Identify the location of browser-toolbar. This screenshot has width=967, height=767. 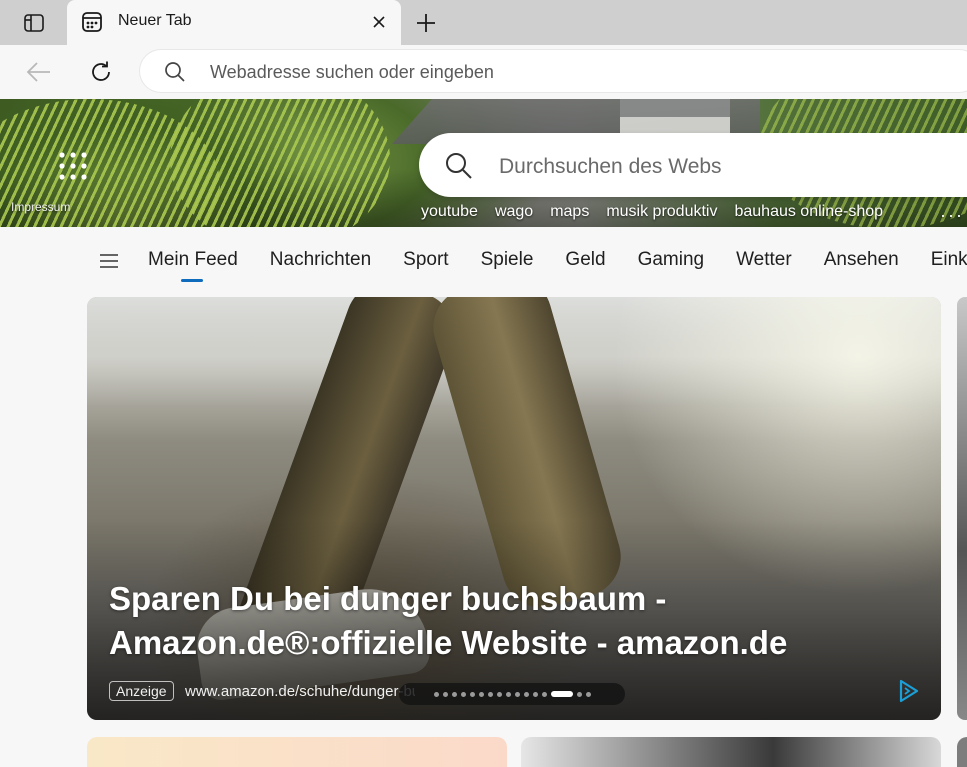
(483, 72).